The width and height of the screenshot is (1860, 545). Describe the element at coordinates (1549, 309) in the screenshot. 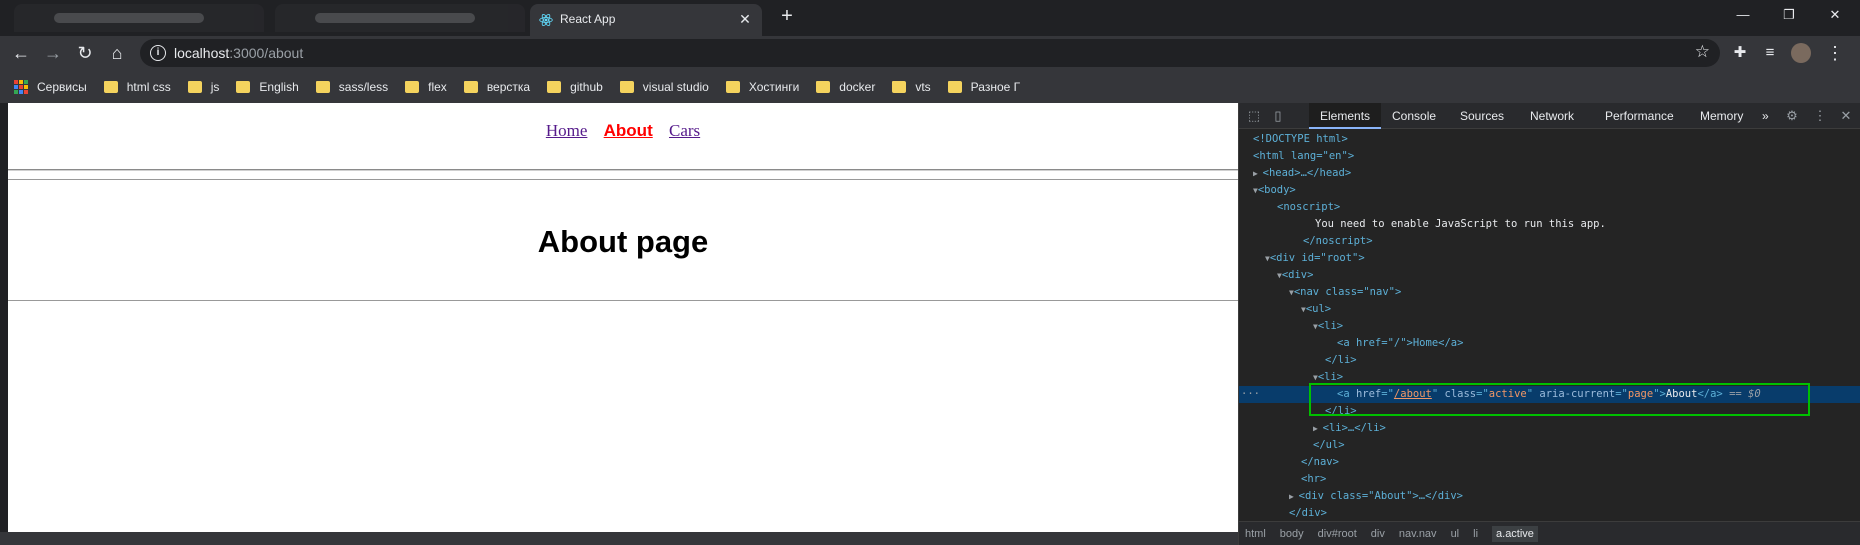

I see `dom-line: ▼<ul>` at that location.